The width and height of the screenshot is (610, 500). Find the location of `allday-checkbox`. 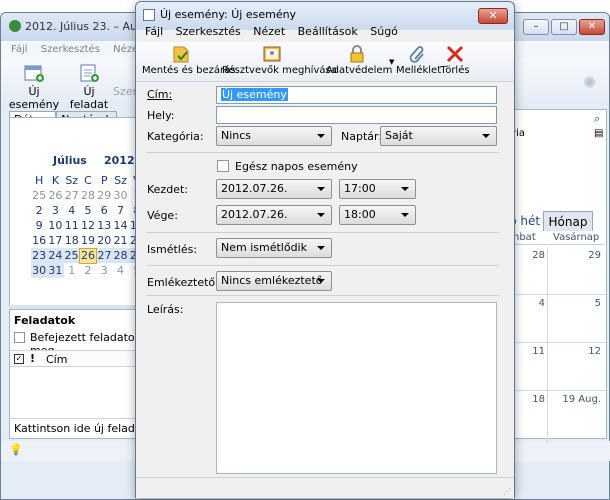

allday-checkbox is located at coordinates (223, 166).